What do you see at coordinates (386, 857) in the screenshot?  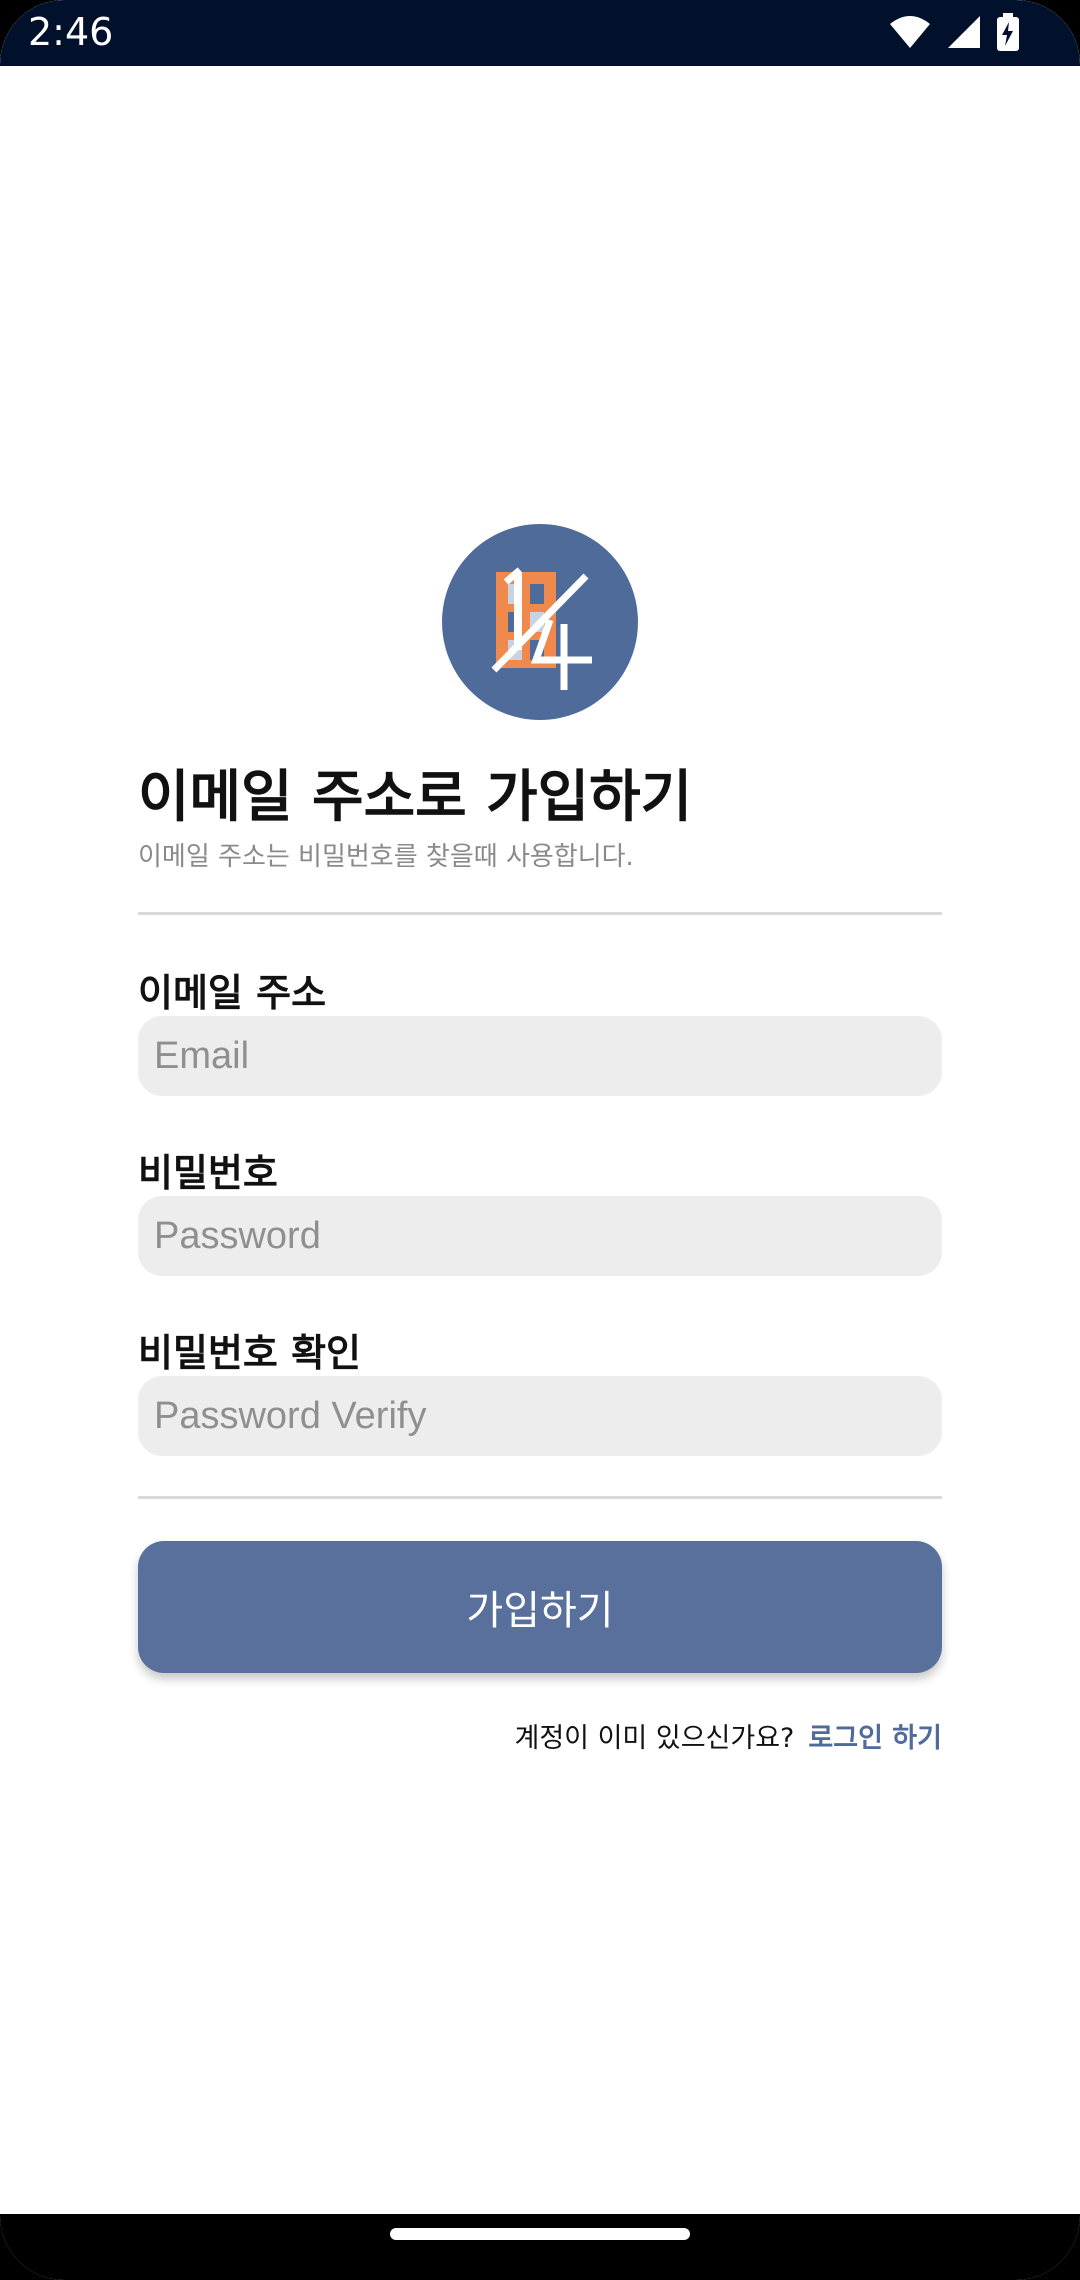 I see `page-subtitle: 이메일 주소는 비밀번호를 찾을때 사용합니다.` at bounding box center [386, 857].